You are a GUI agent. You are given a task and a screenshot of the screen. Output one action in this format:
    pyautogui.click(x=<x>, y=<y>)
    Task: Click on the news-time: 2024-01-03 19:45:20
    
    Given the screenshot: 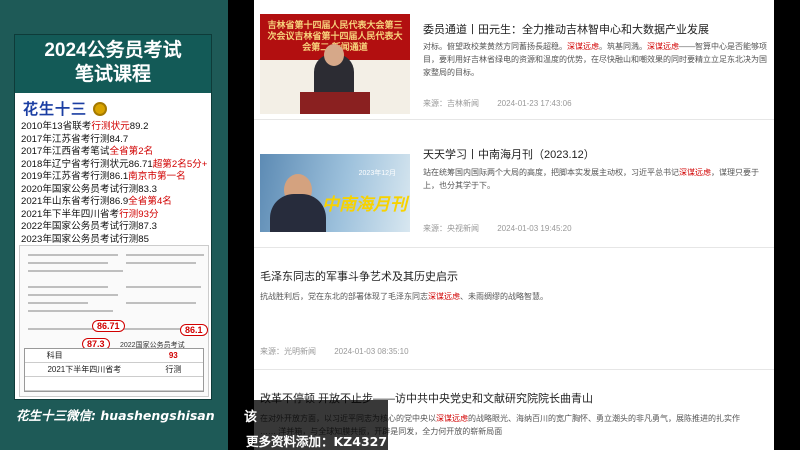 What is the action you would take?
    pyautogui.click(x=534, y=228)
    